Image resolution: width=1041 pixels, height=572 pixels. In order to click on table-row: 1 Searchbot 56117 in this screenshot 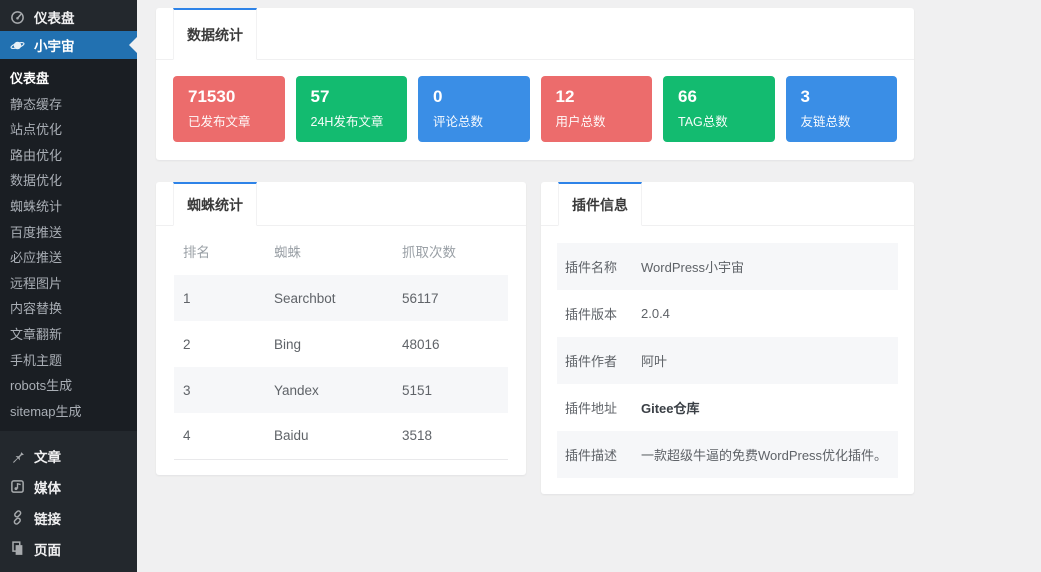, I will do `click(341, 298)`.